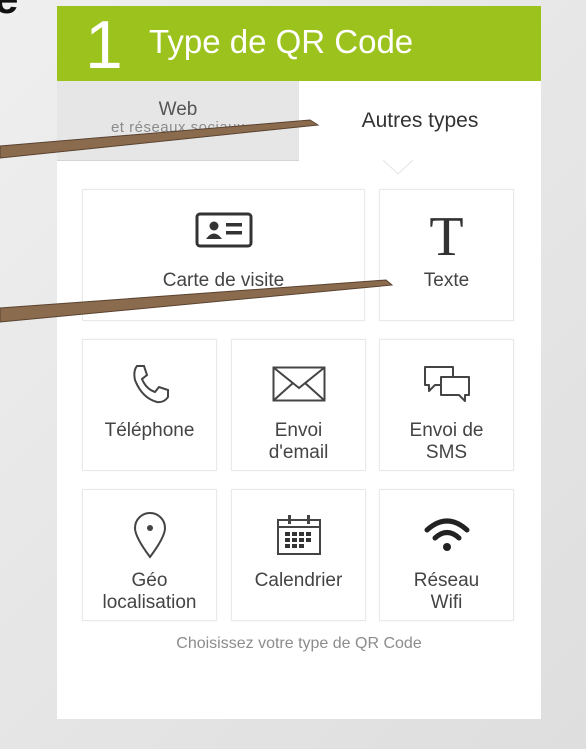 The width and height of the screenshot is (586, 749). Describe the element at coordinates (178, 127) in the screenshot. I see `tab-web-sublabel: et réseaux sociaux` at that location.